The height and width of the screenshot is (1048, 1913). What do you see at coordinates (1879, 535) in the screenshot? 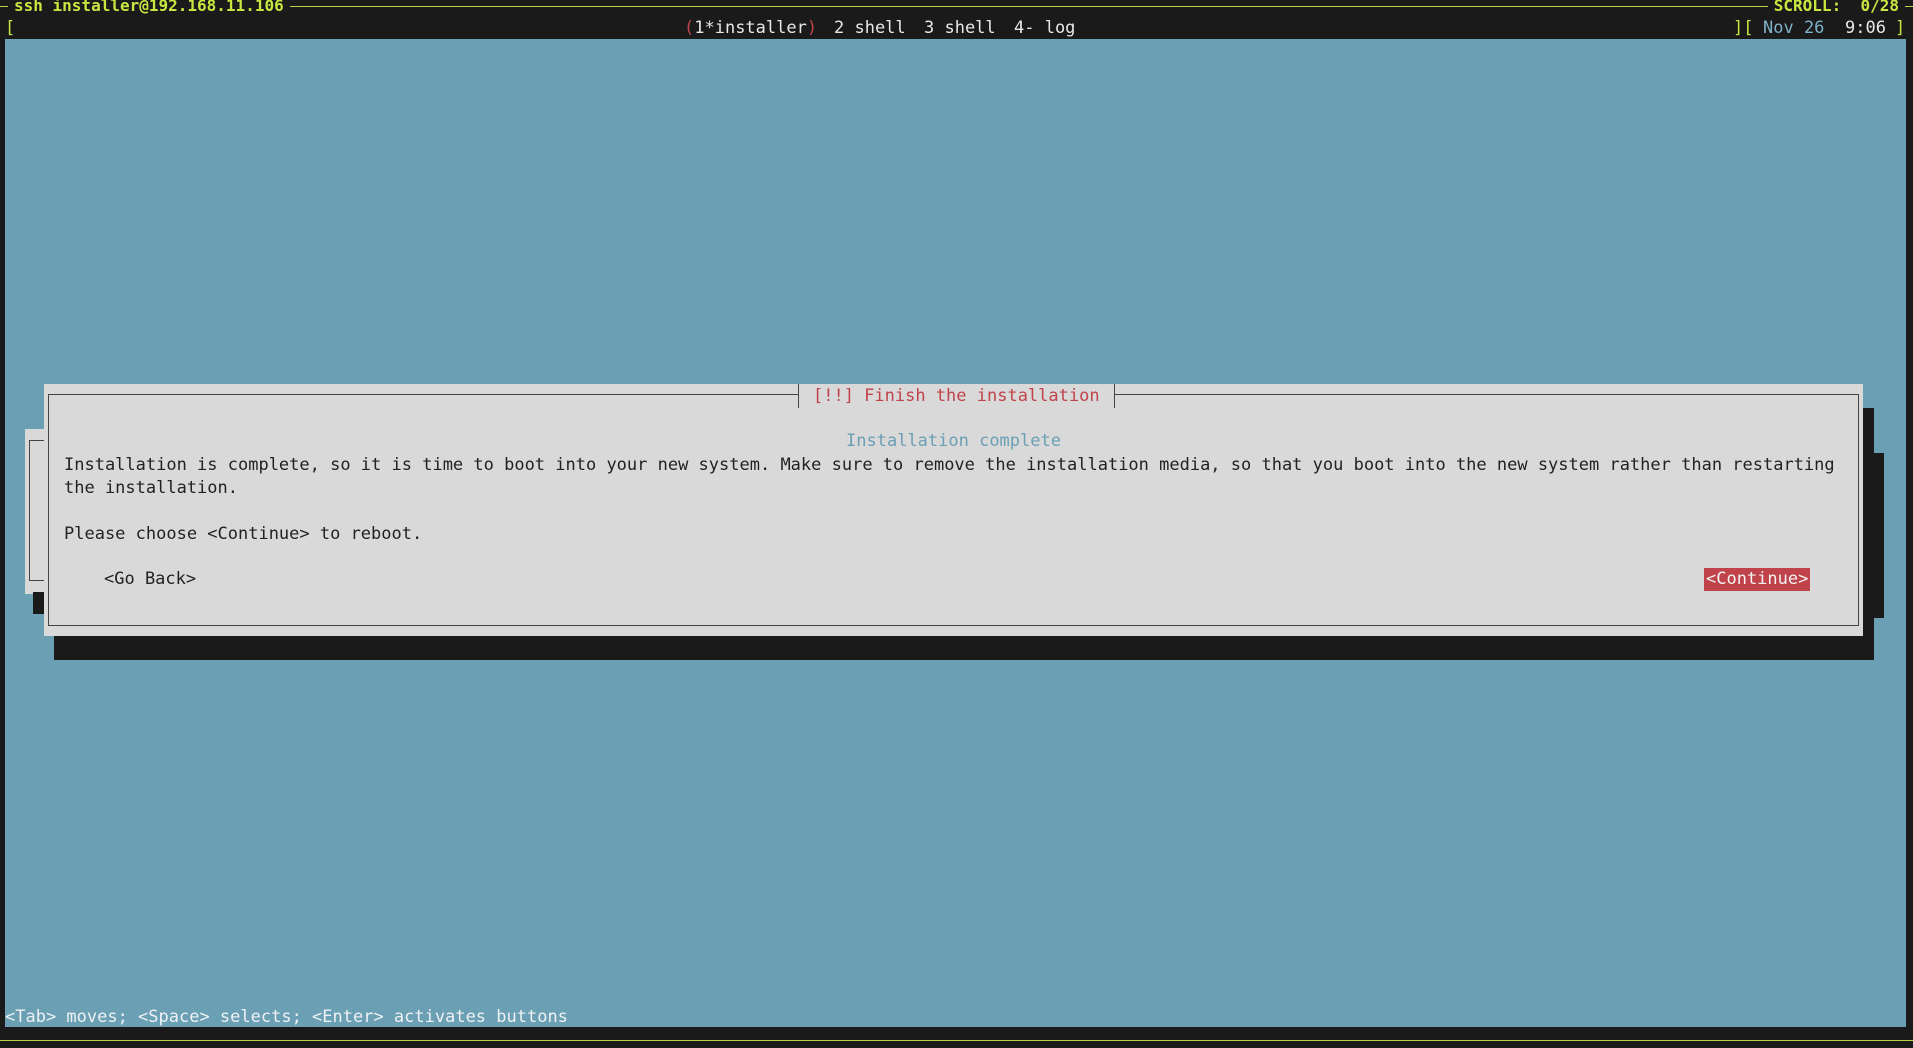
I see `background-dialog-shadow-right` at bounding box center [1879, 535].